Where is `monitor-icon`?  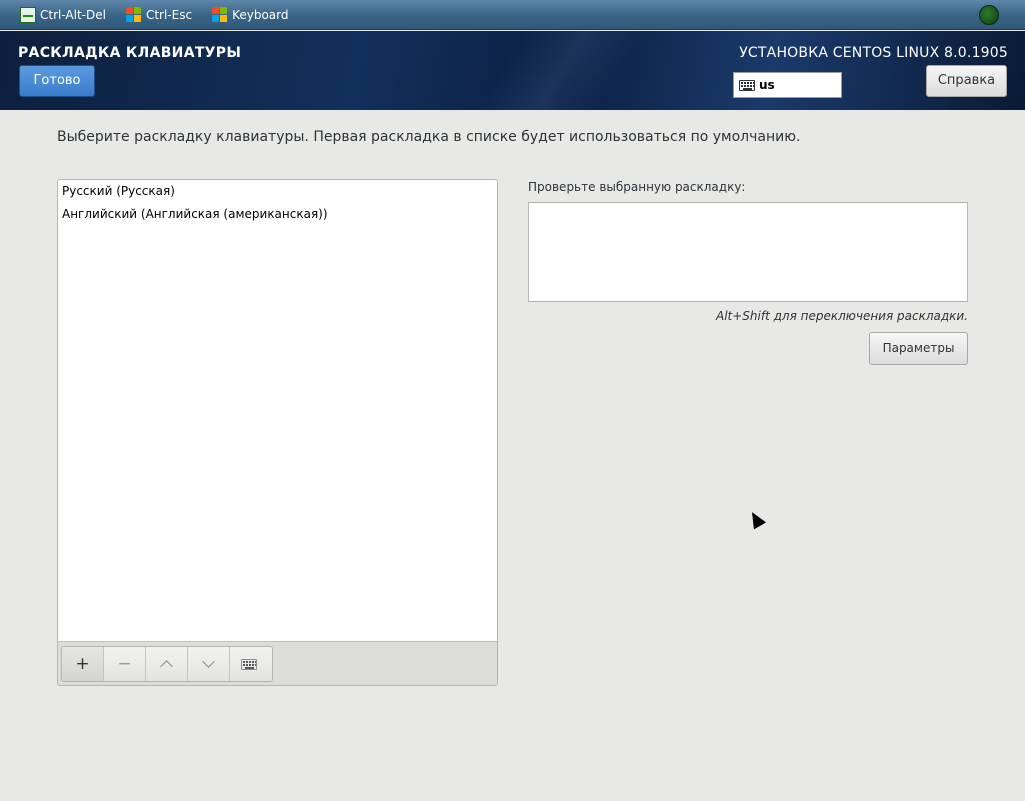
monitor-icon is located at coordinates (28, 14).